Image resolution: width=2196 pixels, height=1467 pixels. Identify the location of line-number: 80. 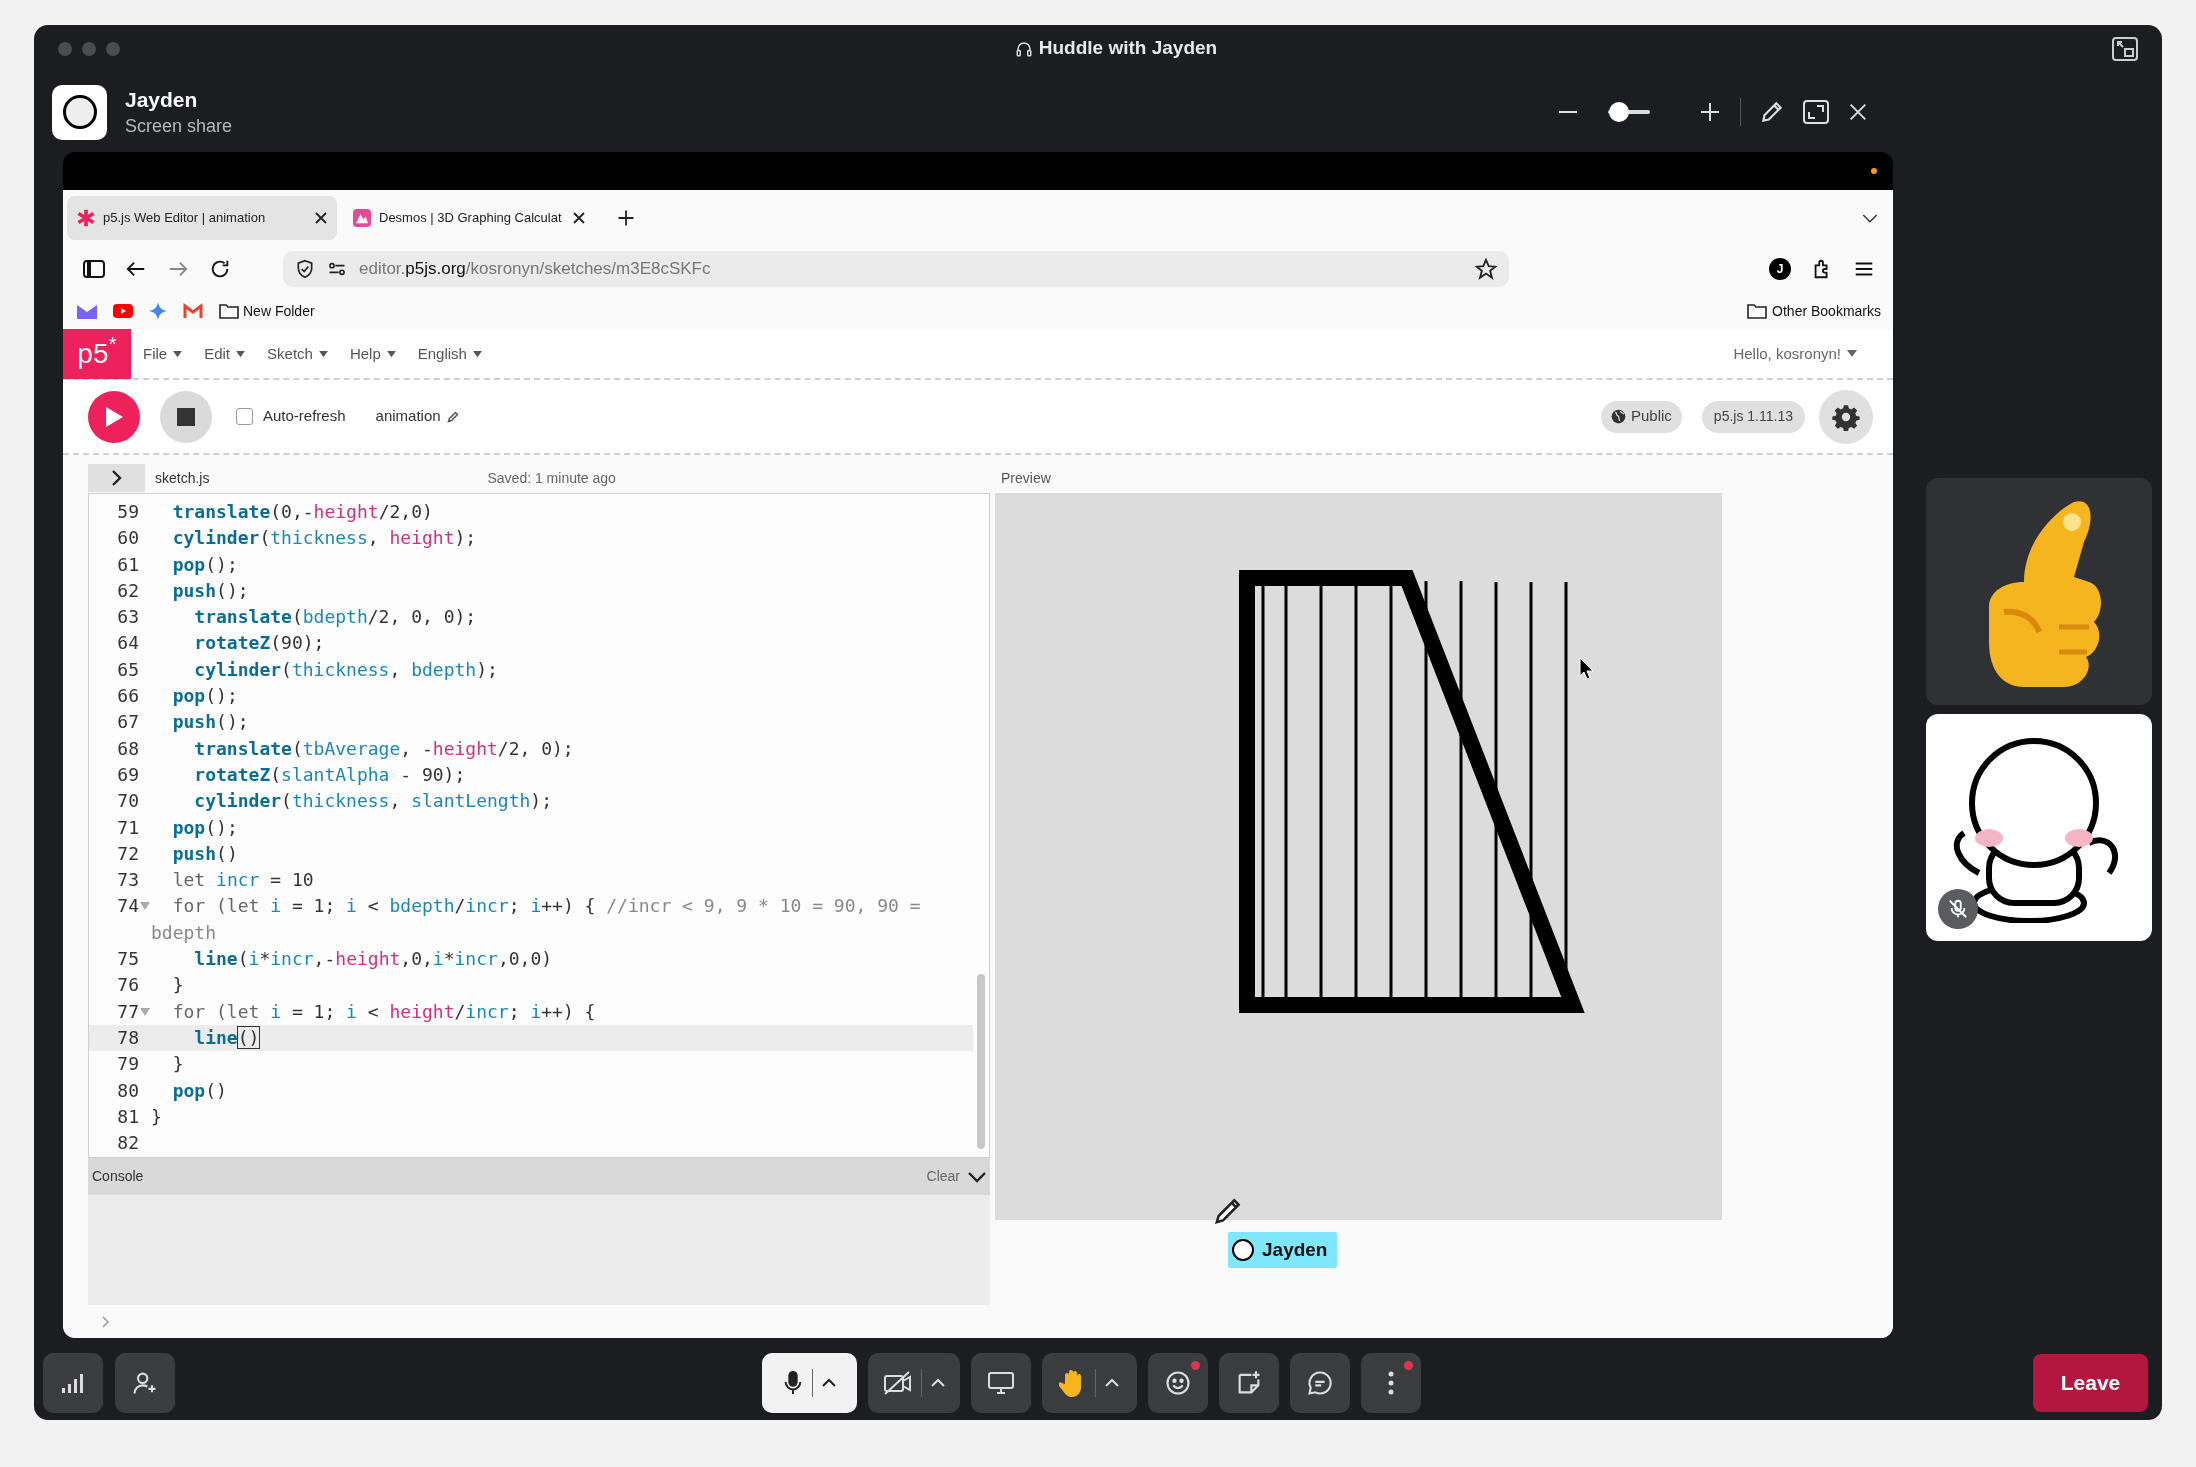
(128, 1090).